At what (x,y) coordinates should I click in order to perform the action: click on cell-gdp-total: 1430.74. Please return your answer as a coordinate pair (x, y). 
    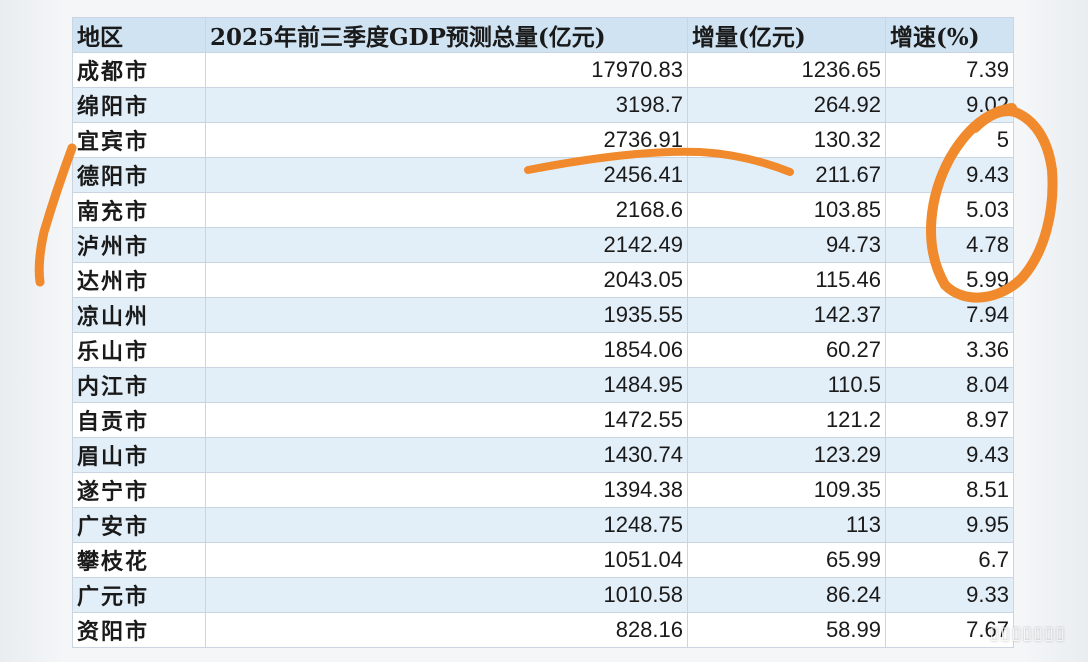
    Looking at the image, I should click on (446, 455).